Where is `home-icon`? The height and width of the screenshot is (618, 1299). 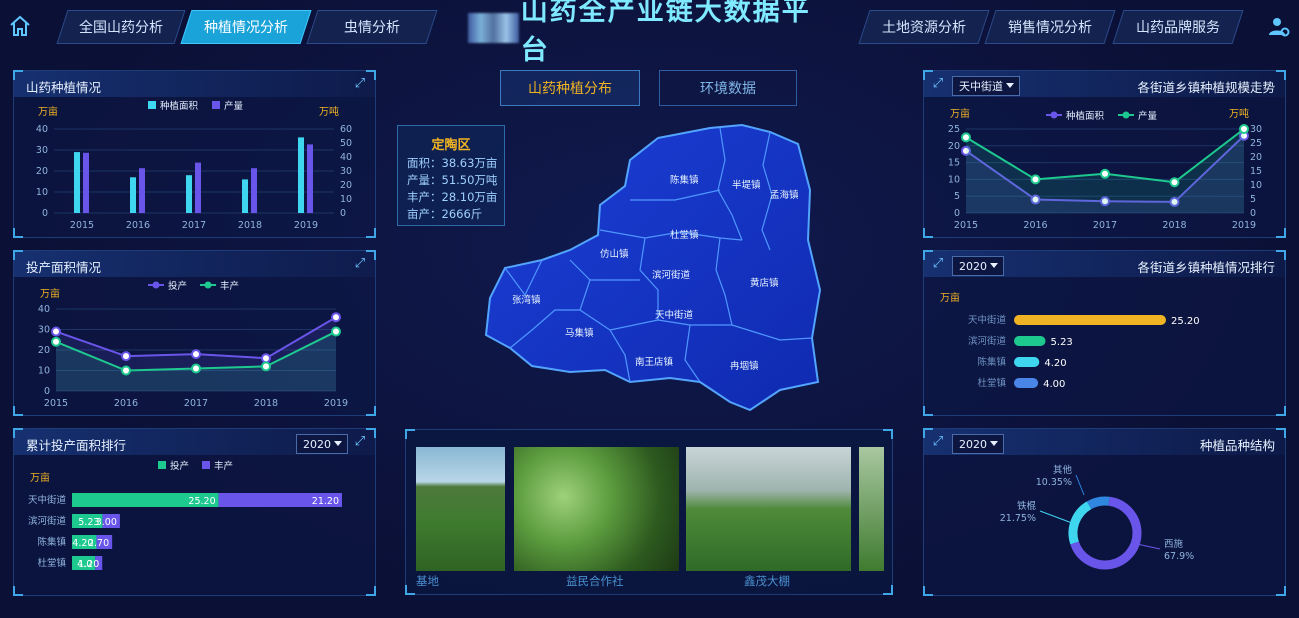 home-icon is located at coordinates (20, 26).